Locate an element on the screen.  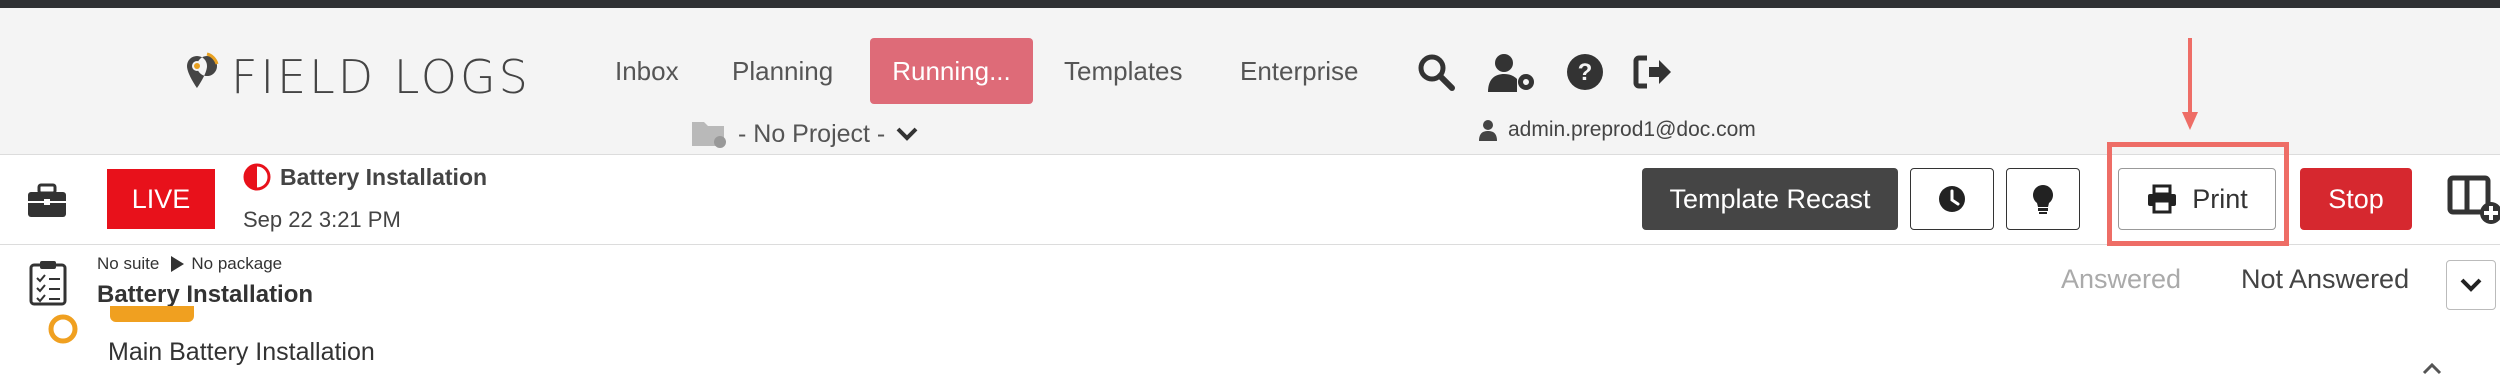
user-settings-icon is located at coordinates (1512, 72).